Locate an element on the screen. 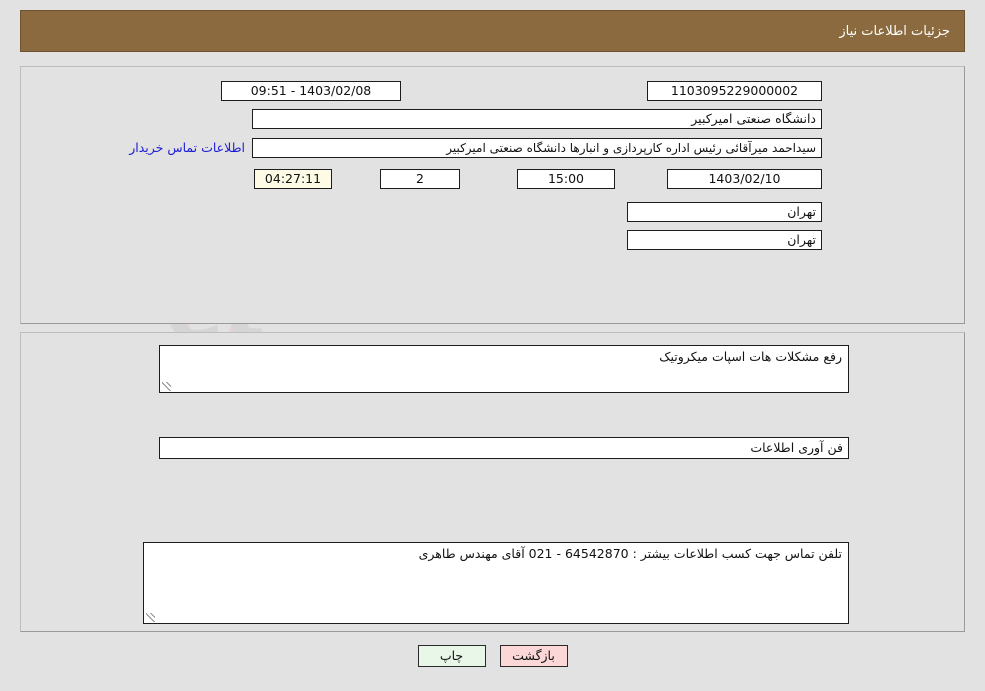 The height and width of the screenshot is (691, 985). remaining-days-value: 2 is located at coordinates (420, 179).